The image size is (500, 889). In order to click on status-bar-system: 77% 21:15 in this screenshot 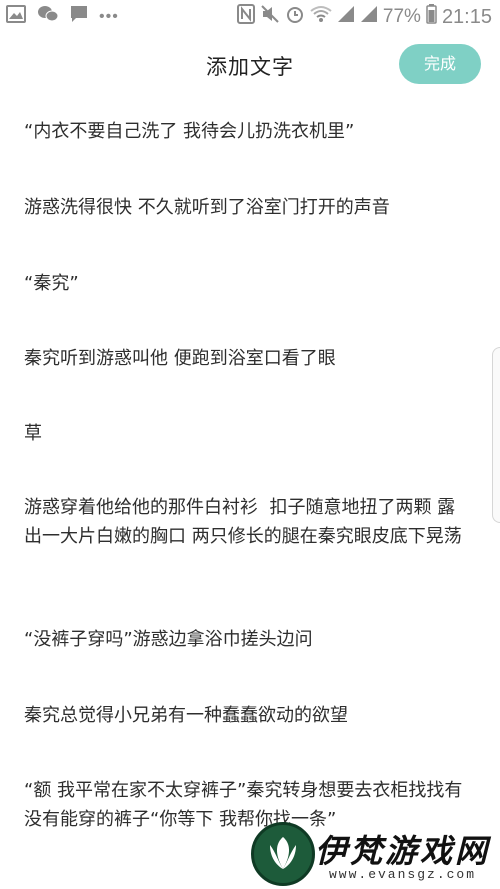, I will do `click(362, 17)`.